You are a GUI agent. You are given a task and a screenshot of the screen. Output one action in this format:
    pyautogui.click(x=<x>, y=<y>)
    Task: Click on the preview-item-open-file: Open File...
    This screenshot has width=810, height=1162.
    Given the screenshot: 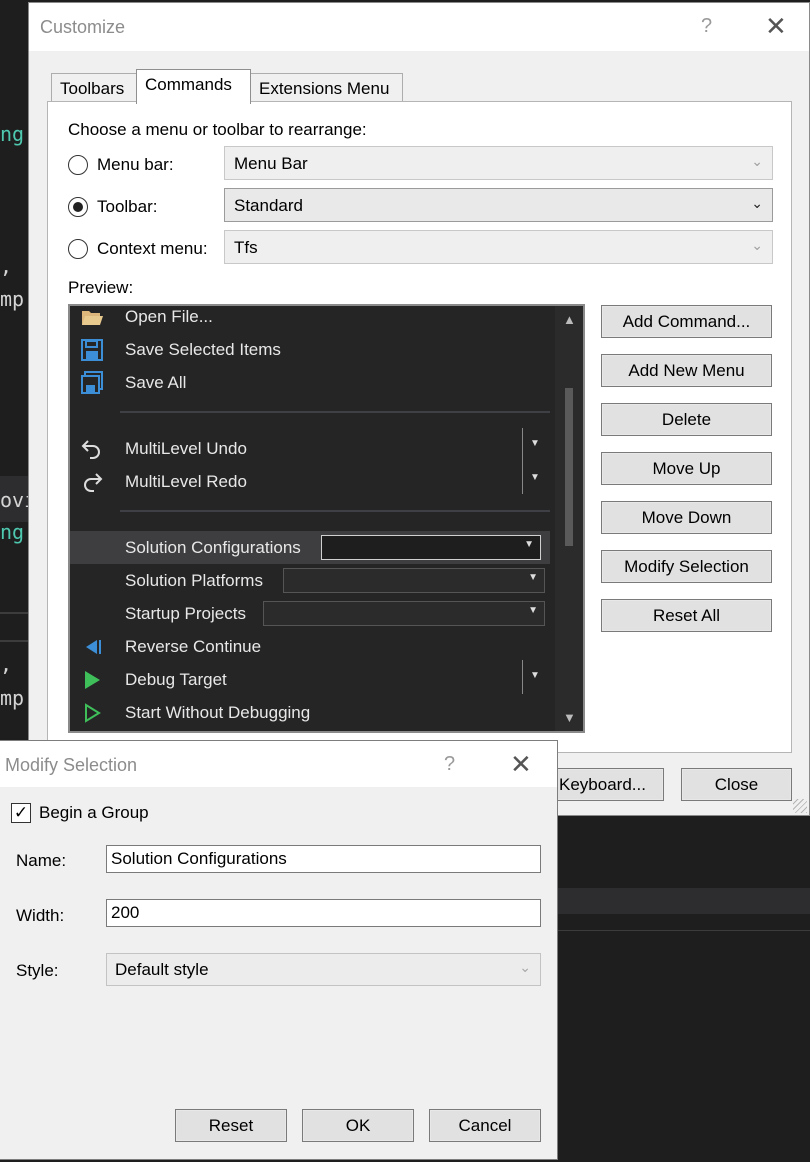 What is the action you would take?
    pyautogui.click(x=310, y=319)
    